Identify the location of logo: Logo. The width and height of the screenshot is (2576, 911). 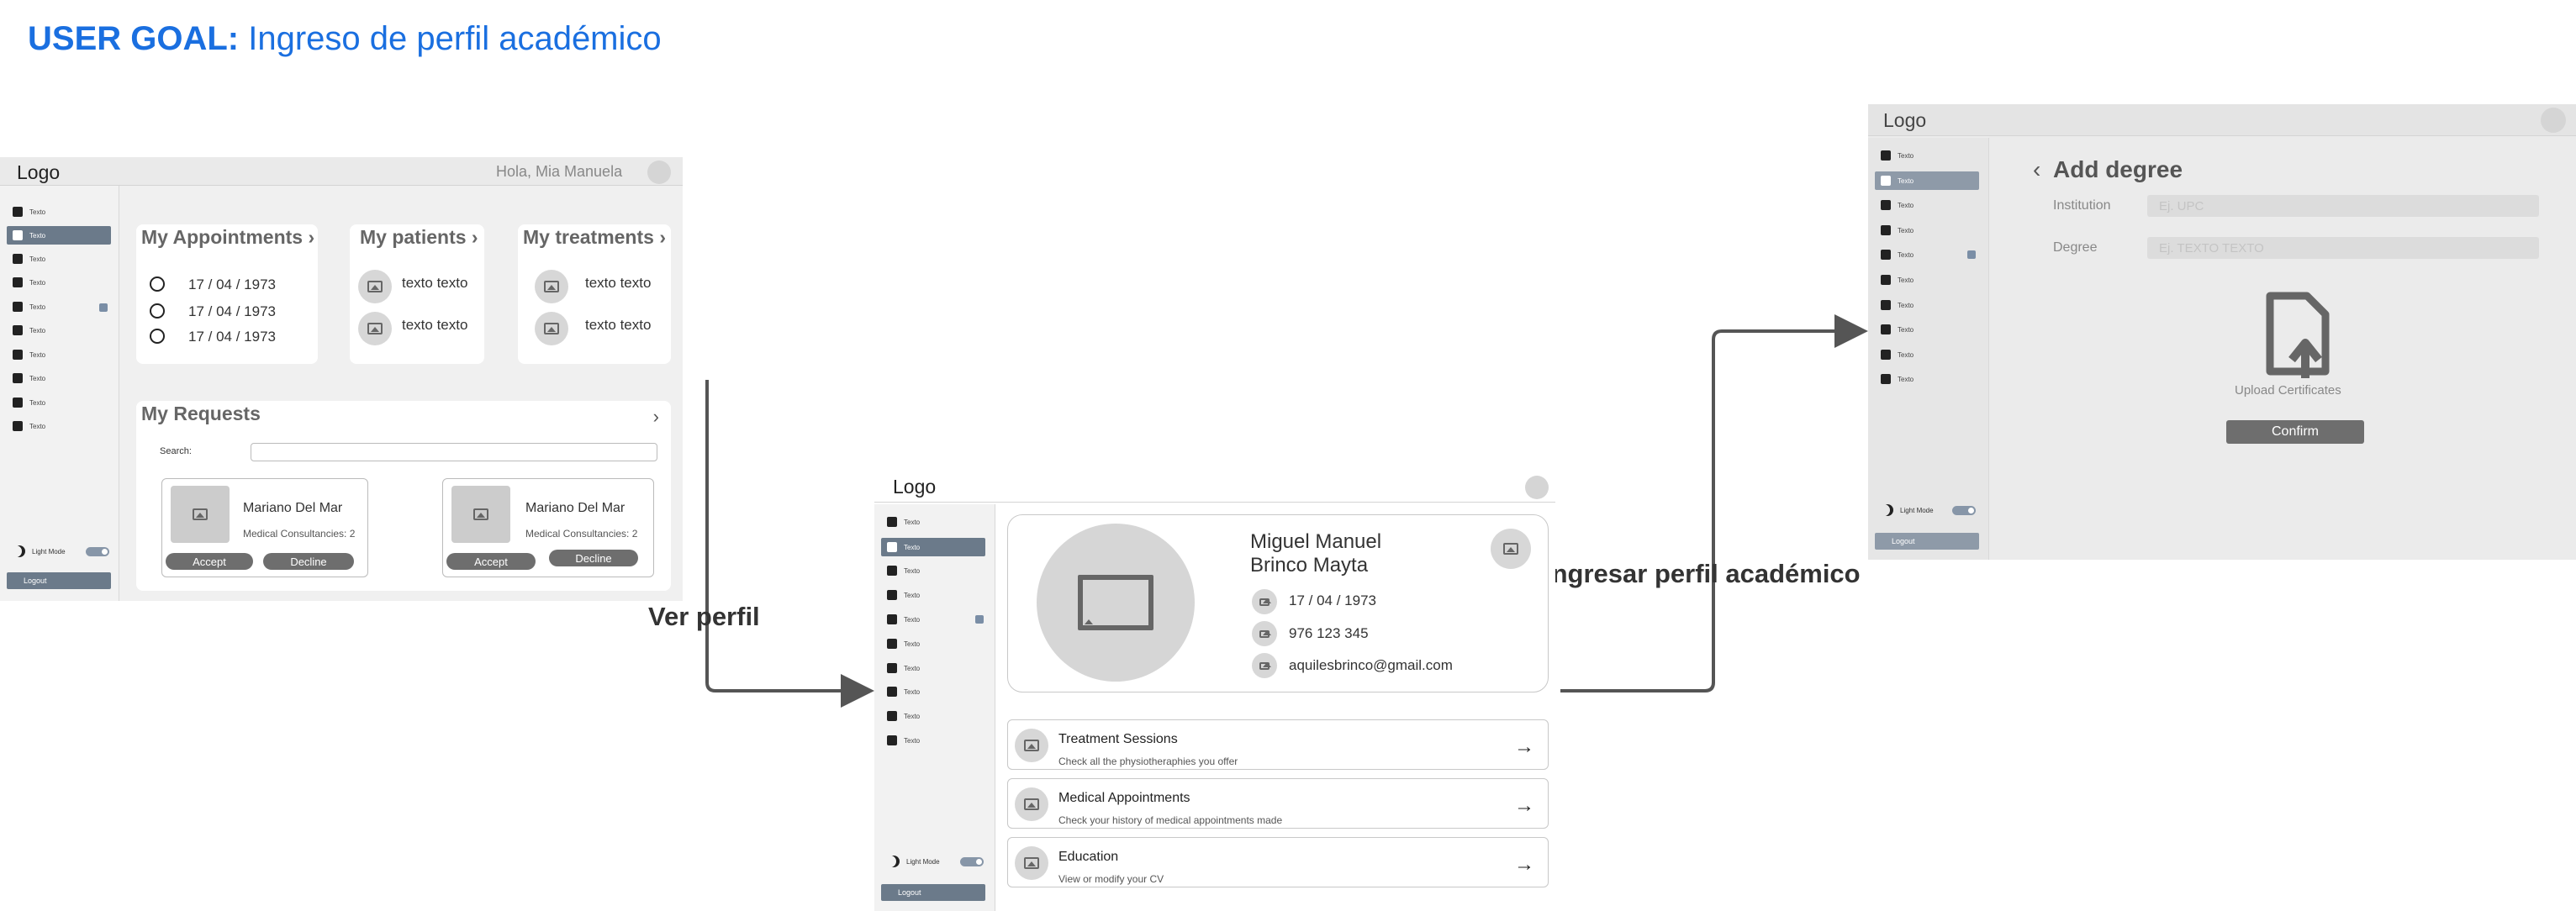
(915, 487).